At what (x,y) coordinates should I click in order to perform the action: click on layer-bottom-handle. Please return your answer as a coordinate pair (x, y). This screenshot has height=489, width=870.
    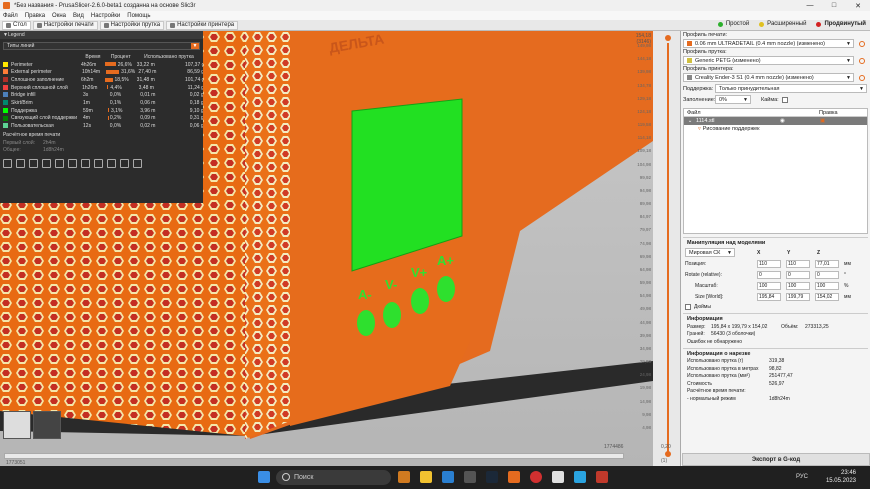
    Looking at the image, I should click on (668, 454).